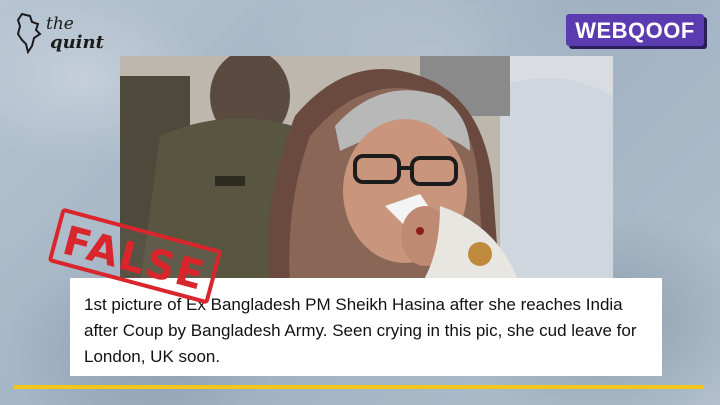  Describe the element at coordinates (359, 387) in the screenshot. I see `accent-divider` at that location.